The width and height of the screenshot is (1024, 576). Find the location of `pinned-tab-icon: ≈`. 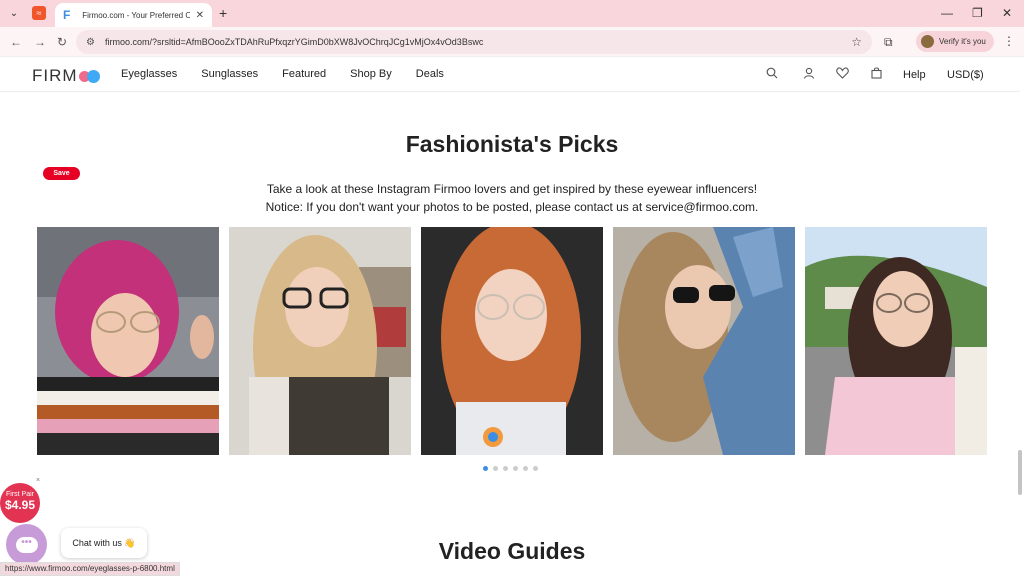

pinned-tab-icon: ≈ is located at coordinates (39, 13).